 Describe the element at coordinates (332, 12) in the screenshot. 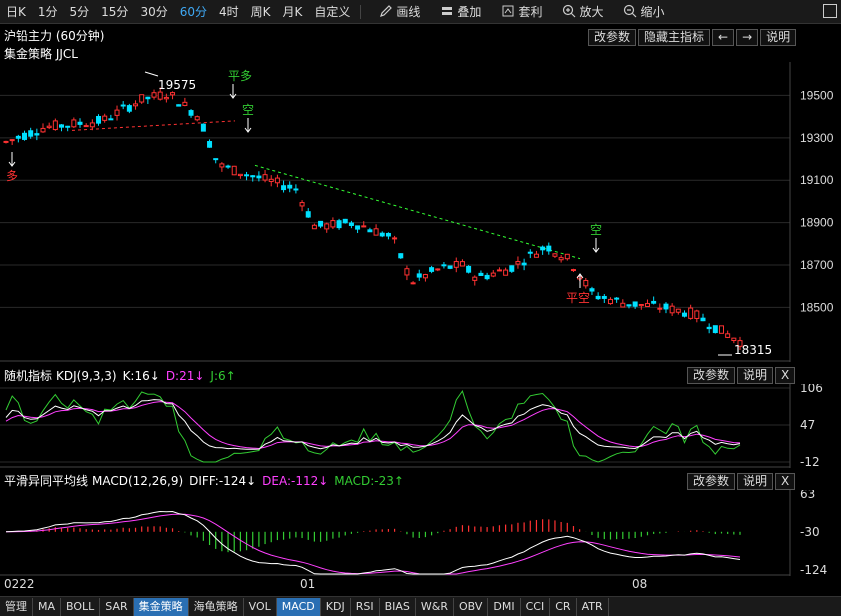

I see `period-9: 自定义` at that location.